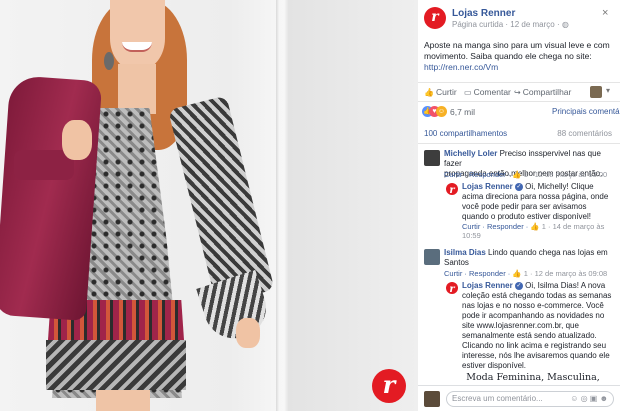 The width and height of the screenshot is (620, 411). What do you see at coordinates (596, 92) in the screenshot?
I see `poster-avatar-selector` at bounding box center [596, 92].